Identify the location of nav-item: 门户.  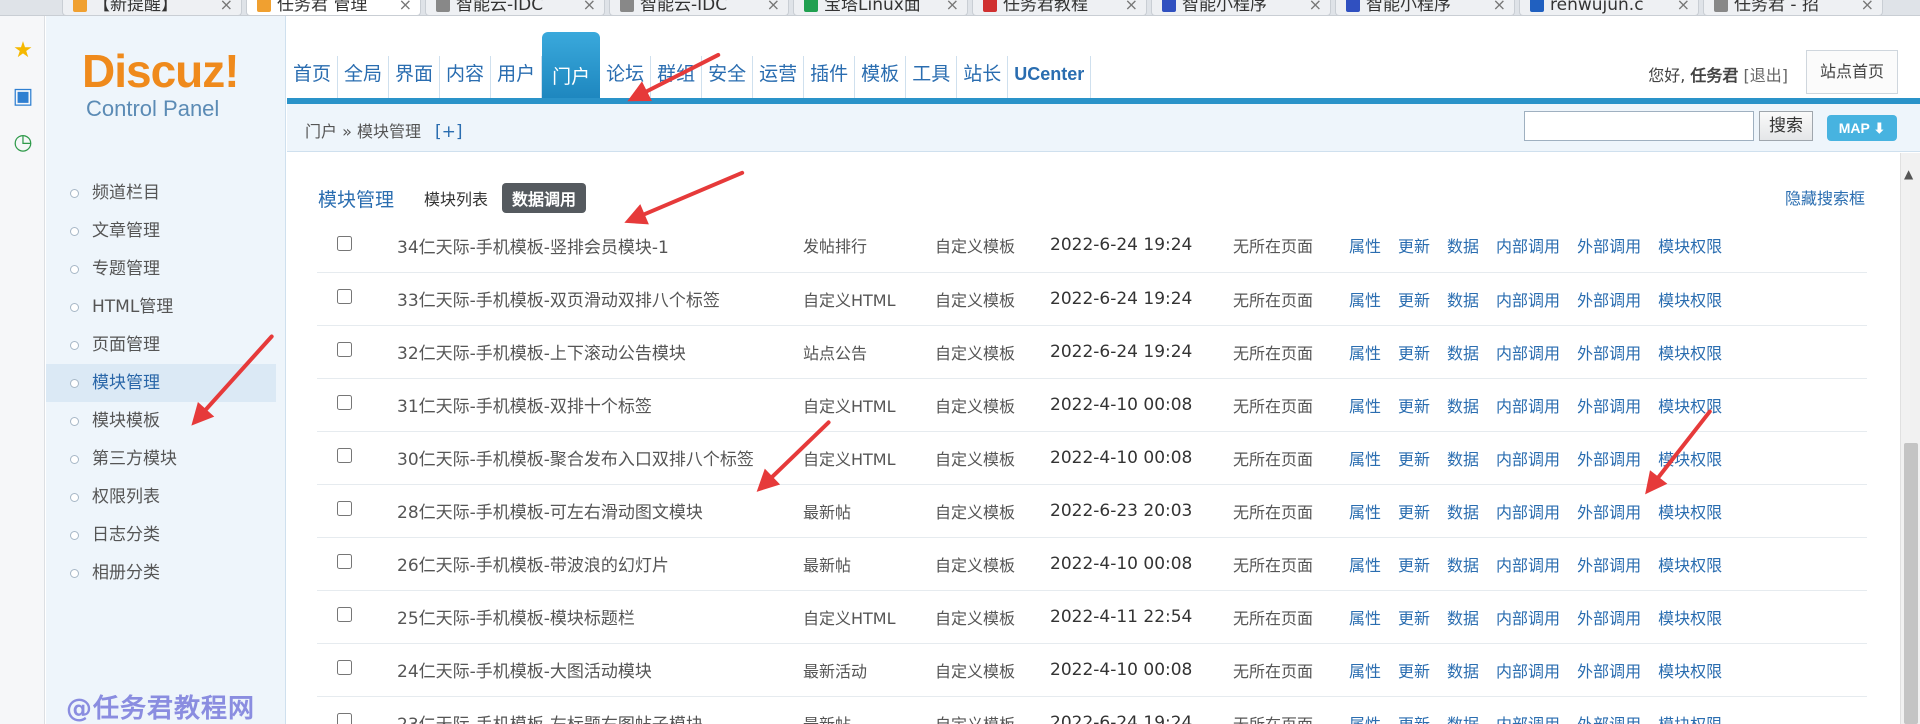
(571, 65).